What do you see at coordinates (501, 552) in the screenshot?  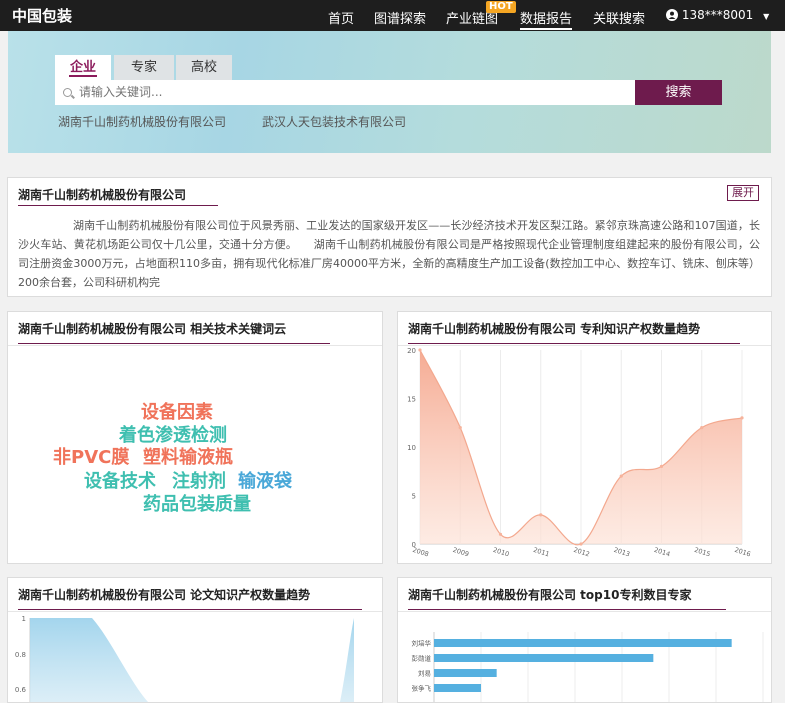 I see `x-tick-label: 2010` at bounding box center [501, 552].